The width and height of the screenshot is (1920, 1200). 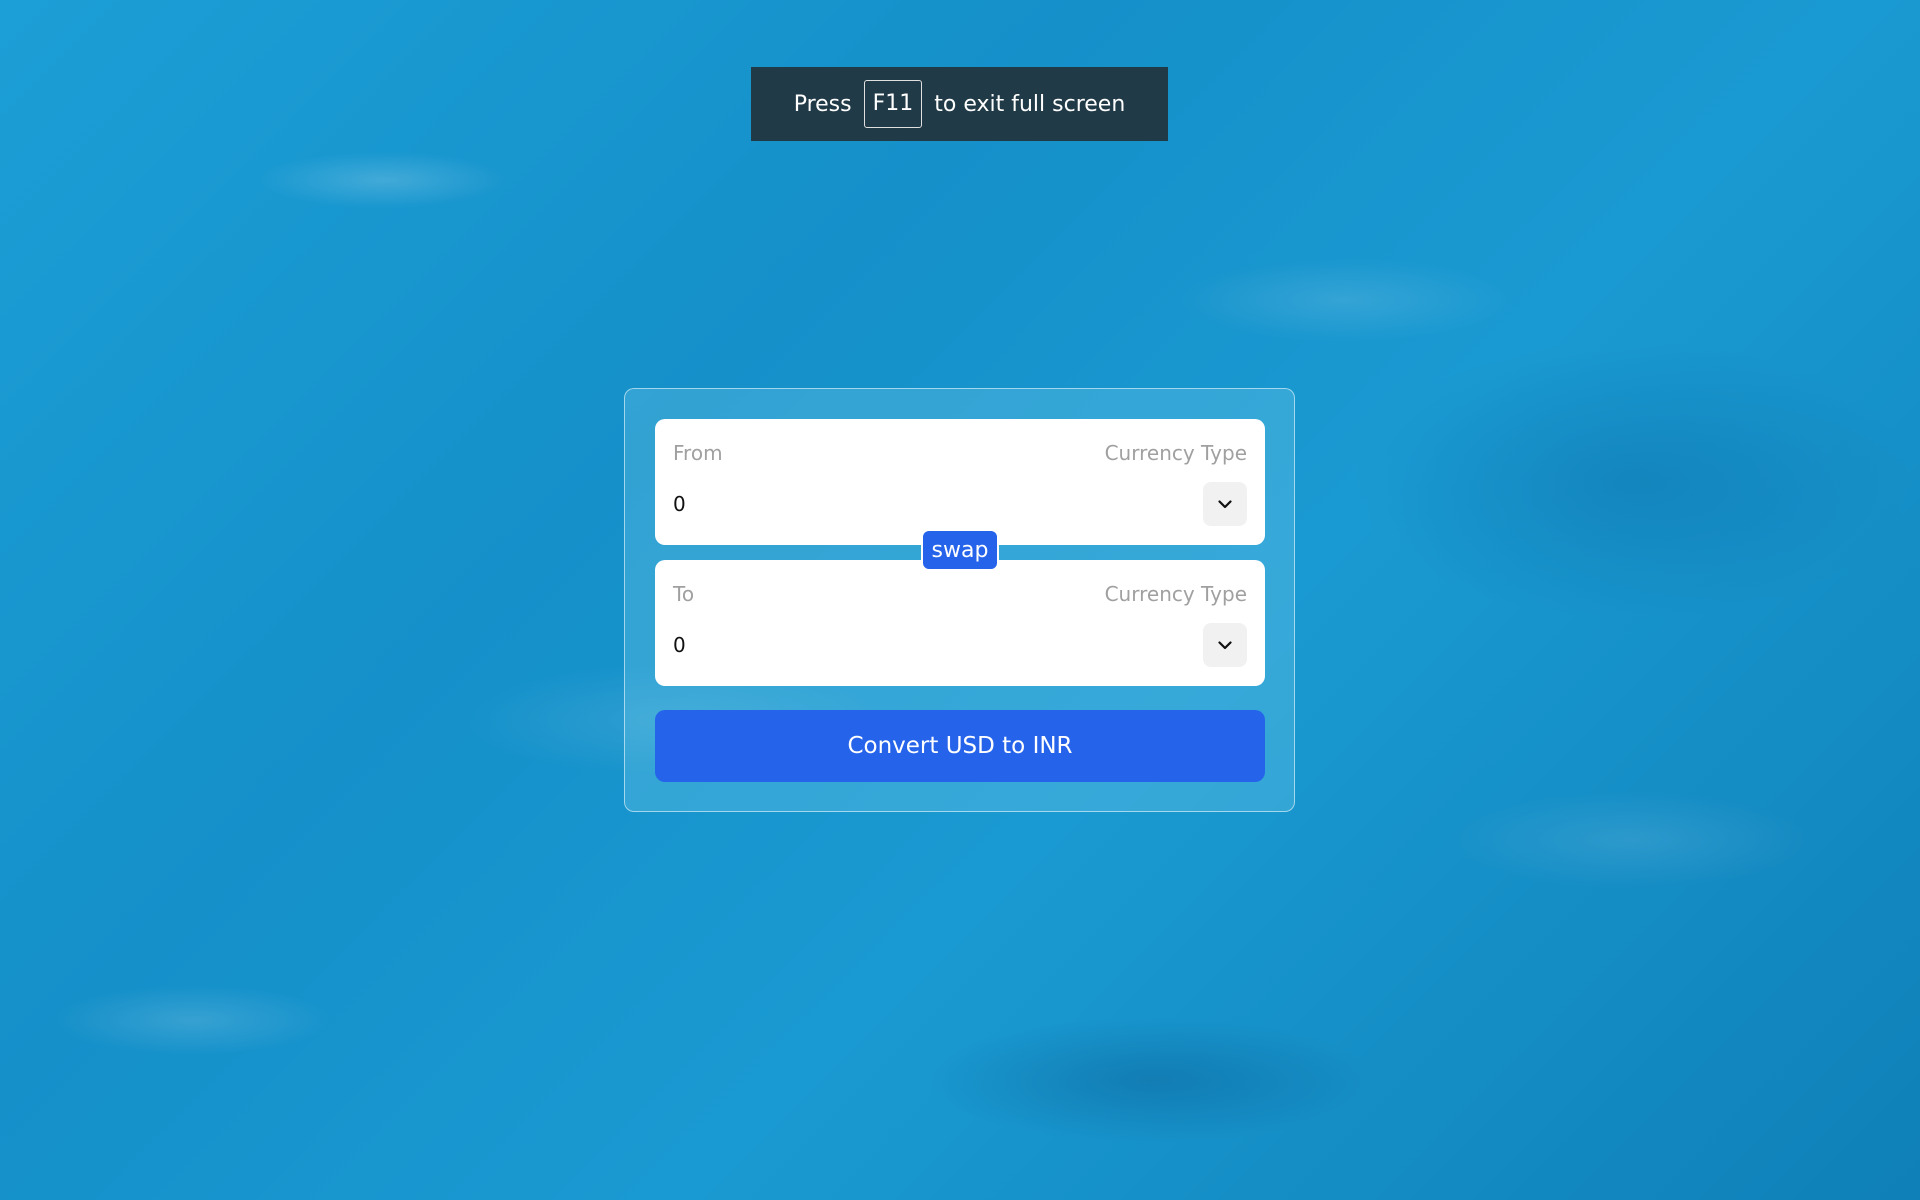 What do you see at coordinates (960, 623) in the screenshot?
I see `to-box: To Currency Type` at bounding box center [960, 623].